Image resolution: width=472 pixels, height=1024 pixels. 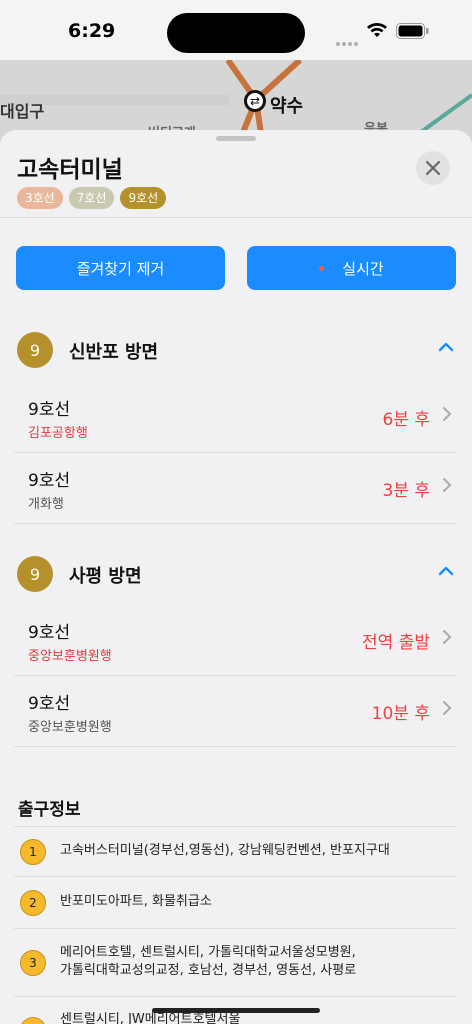 What do you see at coordinates (236, 217) in the screenshot?
I see `header-divider` at bounding box center [236, 217].